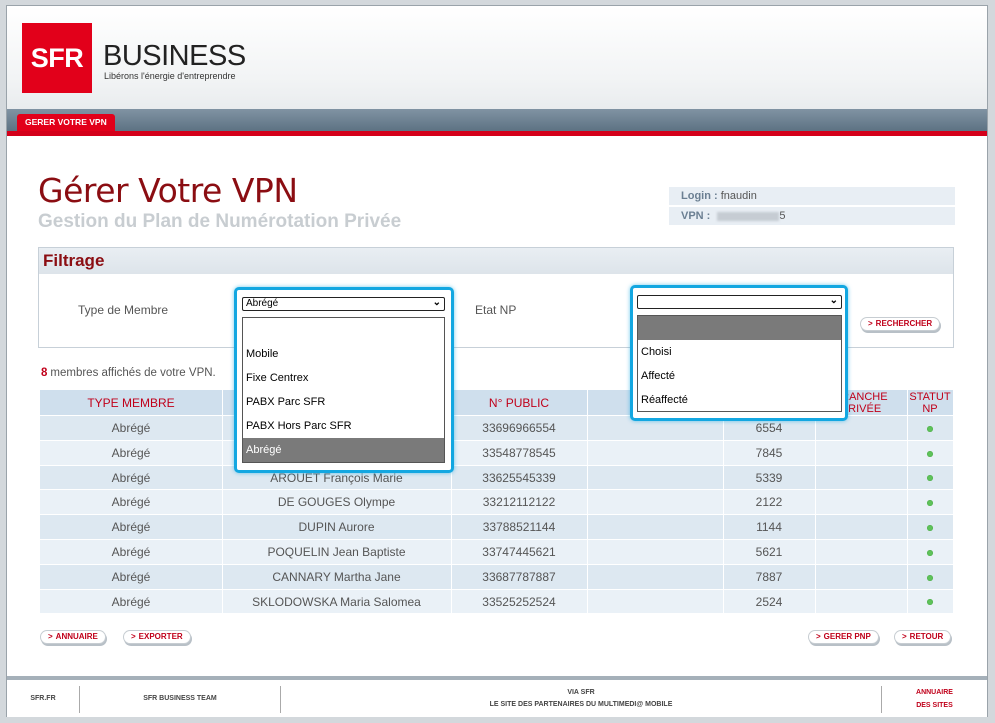  Describe the element at coordinates (343, 354) in the screenshot. I see `dropdown-option: Mobile` at that location.